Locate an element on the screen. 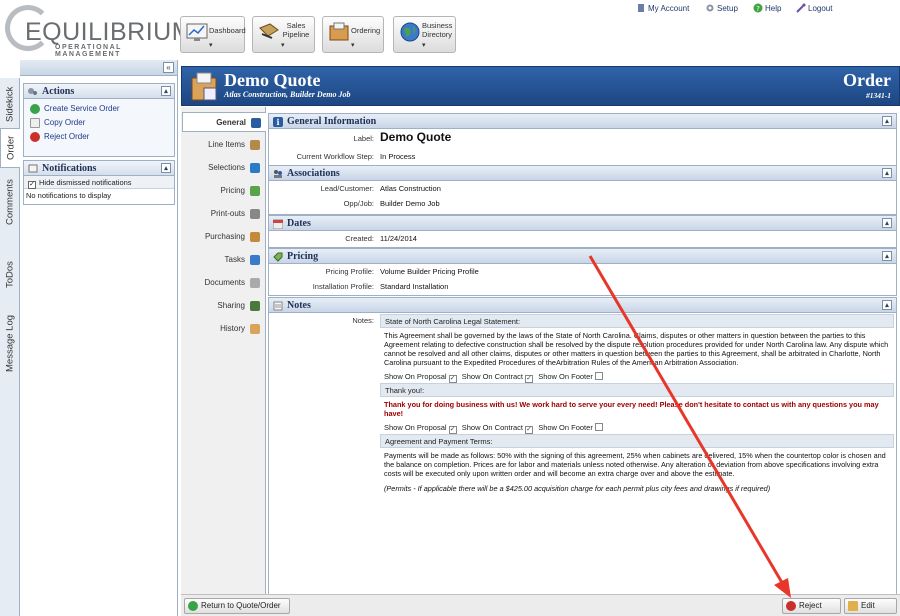 This screenshot has height=616, width=900. nav-dashboard-button: Dashboard ▾ is located at coordinates (213, 34).